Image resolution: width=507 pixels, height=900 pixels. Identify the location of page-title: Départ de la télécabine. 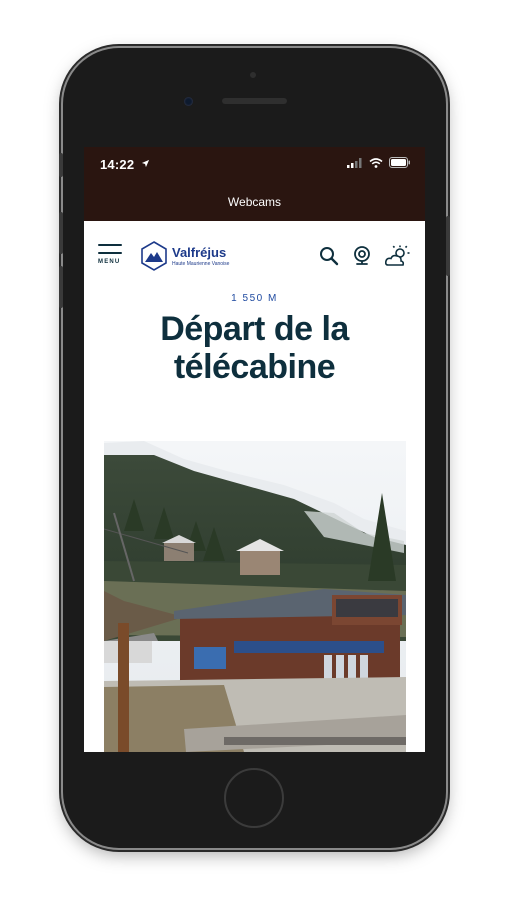
(254, 348).